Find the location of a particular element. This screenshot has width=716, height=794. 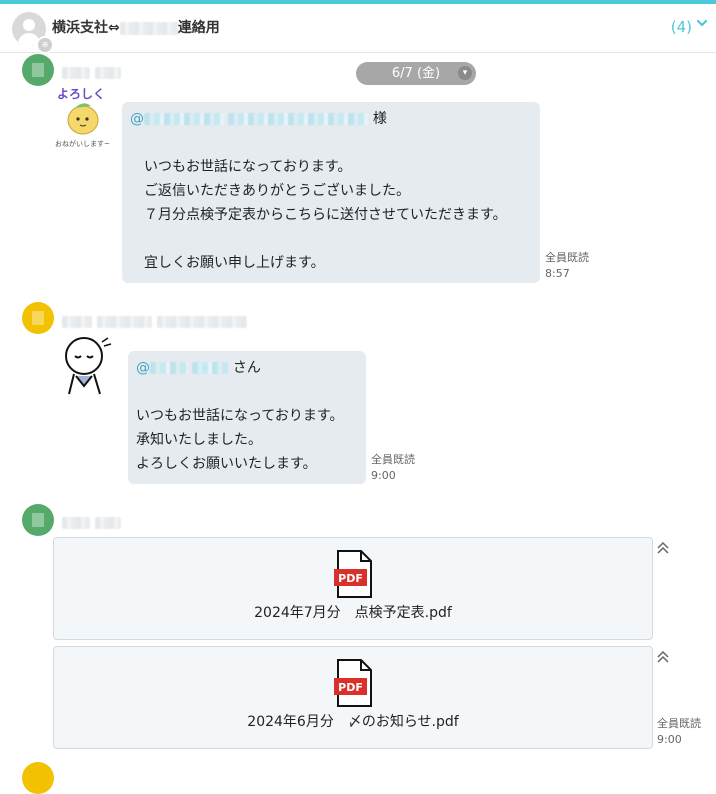

read-receipt: 全員既読 8:57 is located at coordinates (567, 266).